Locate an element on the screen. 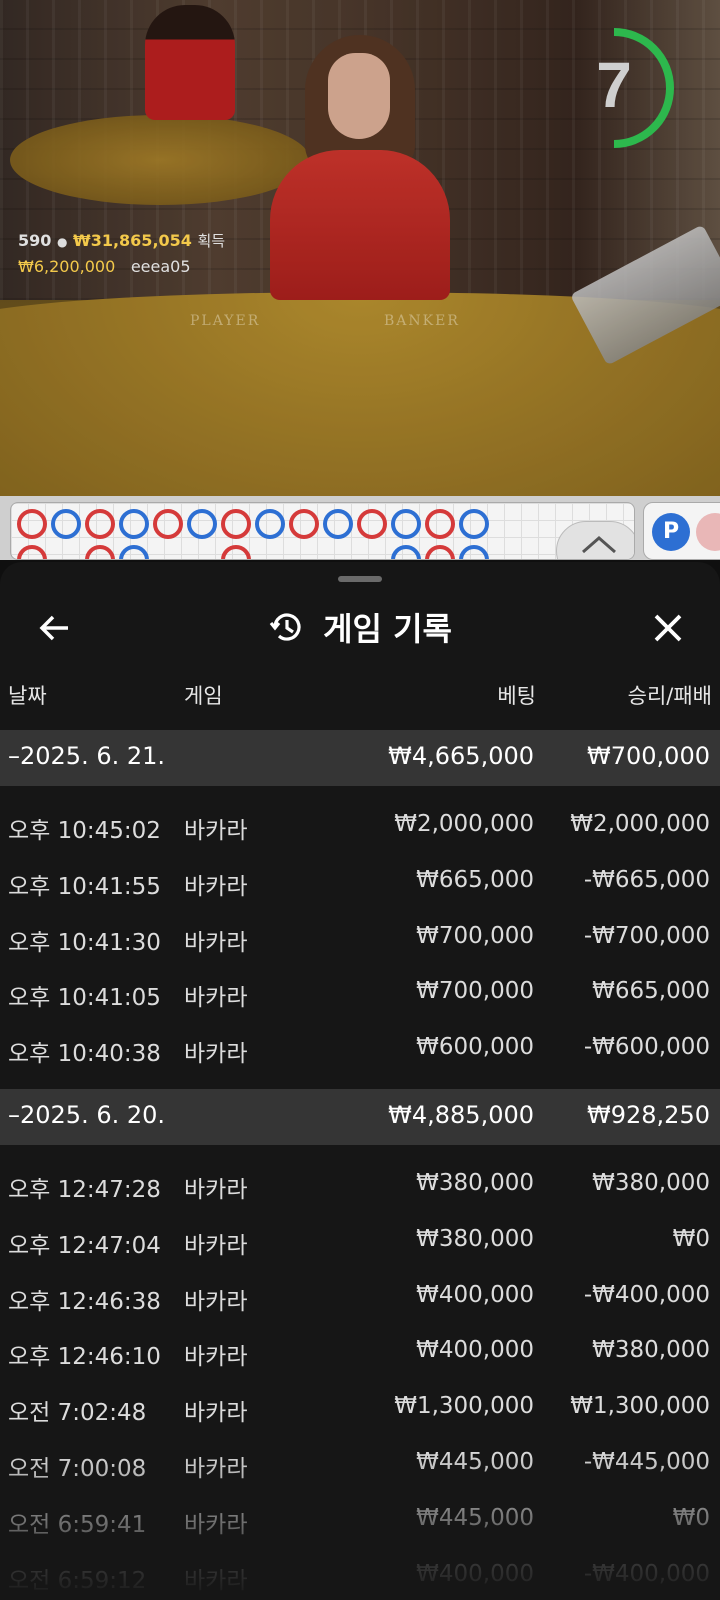 This screenshot has width=720, height=1600. column-header-game: 게임 is located at coordinates (203, 696).